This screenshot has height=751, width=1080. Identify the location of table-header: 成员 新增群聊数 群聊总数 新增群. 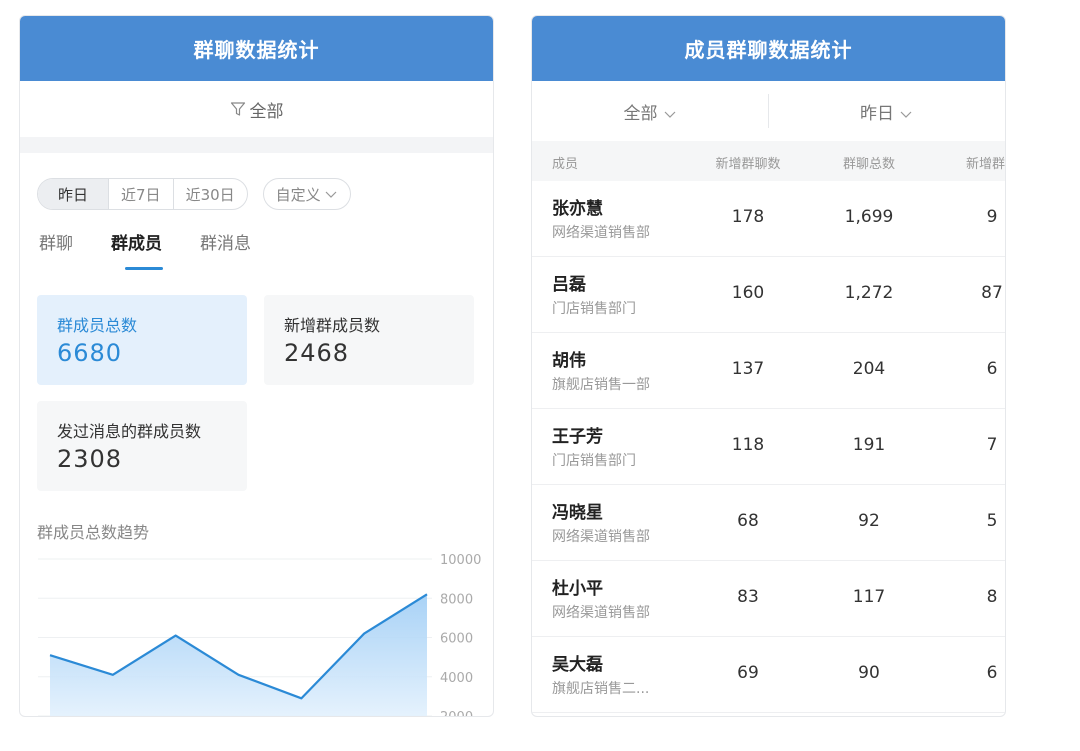
(768, 161).